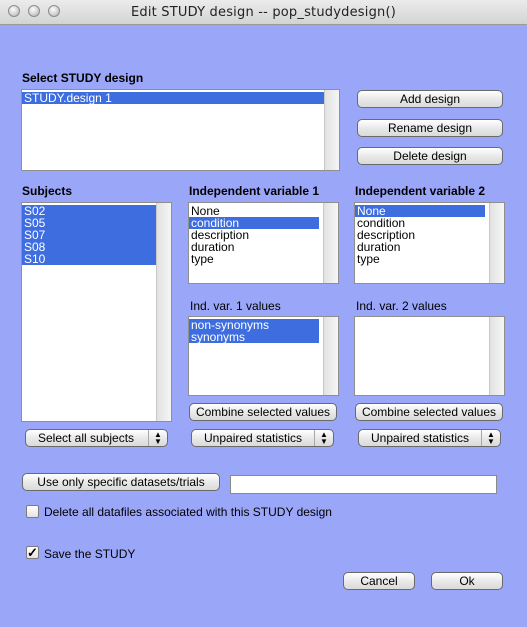 Image resolution: width=527 pixels, height=627 pixels. Describe the element at coordinates (47, 191) in the screenshot. I see `subjects-label: Subjects` at that location.